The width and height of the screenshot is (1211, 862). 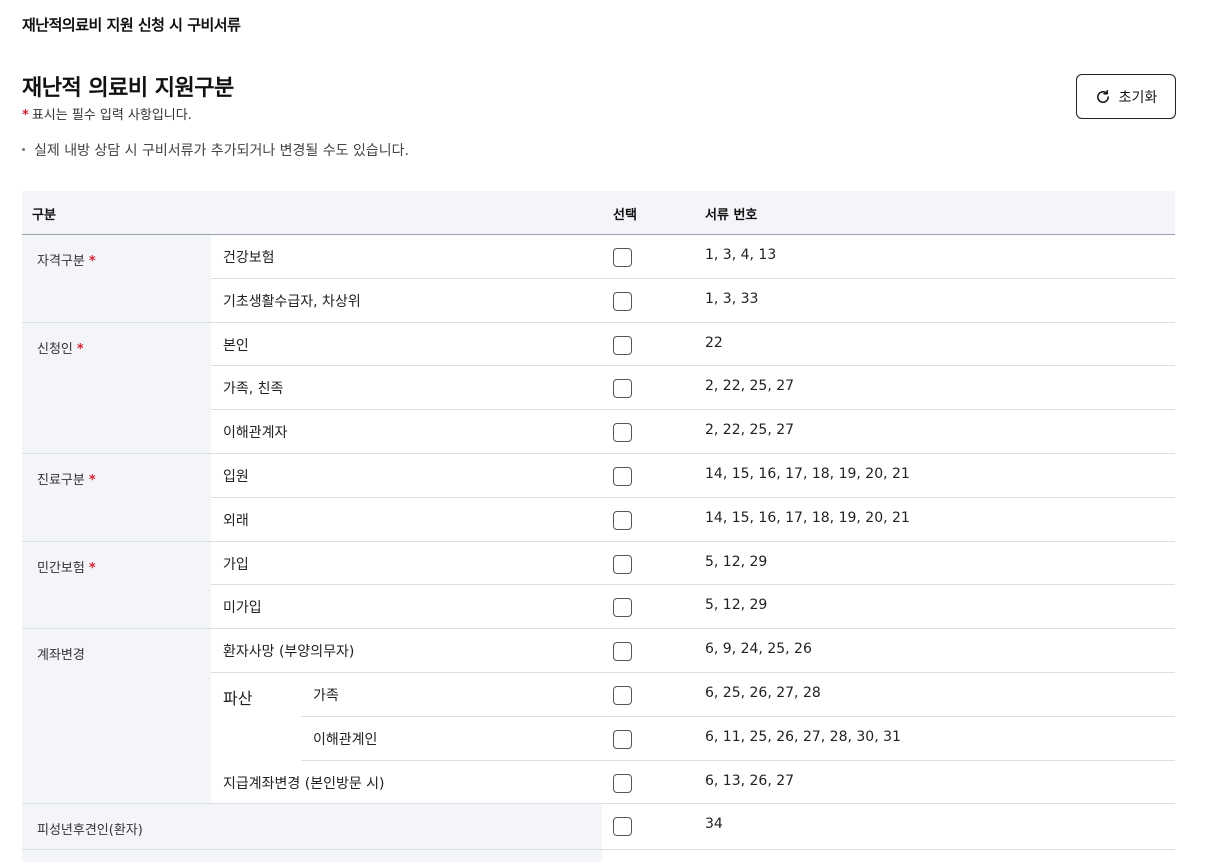 I want to click on row-label: 외래, so click(x=236, y=520).